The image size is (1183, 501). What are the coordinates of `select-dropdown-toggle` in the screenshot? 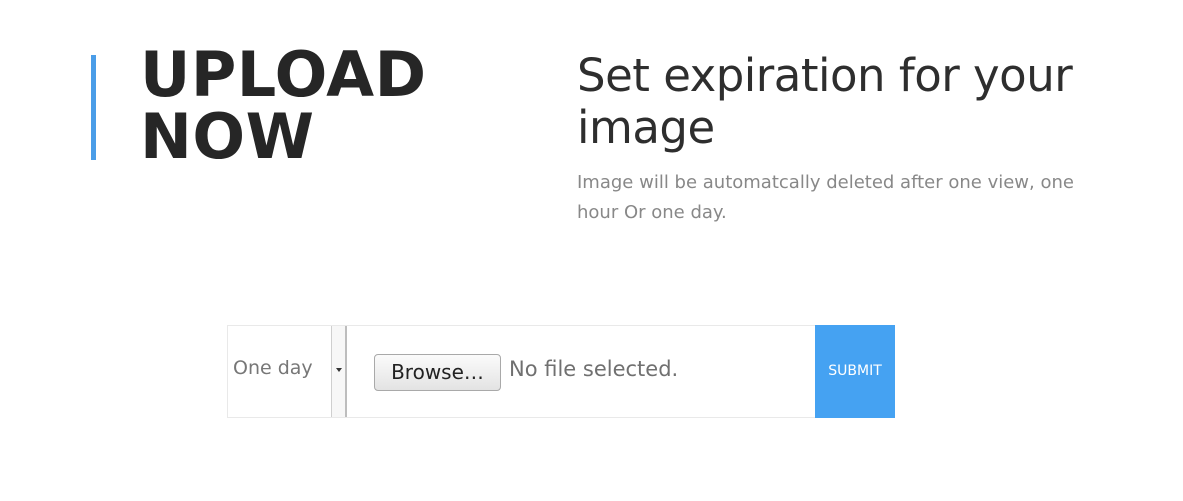 It's located at (338, 371).